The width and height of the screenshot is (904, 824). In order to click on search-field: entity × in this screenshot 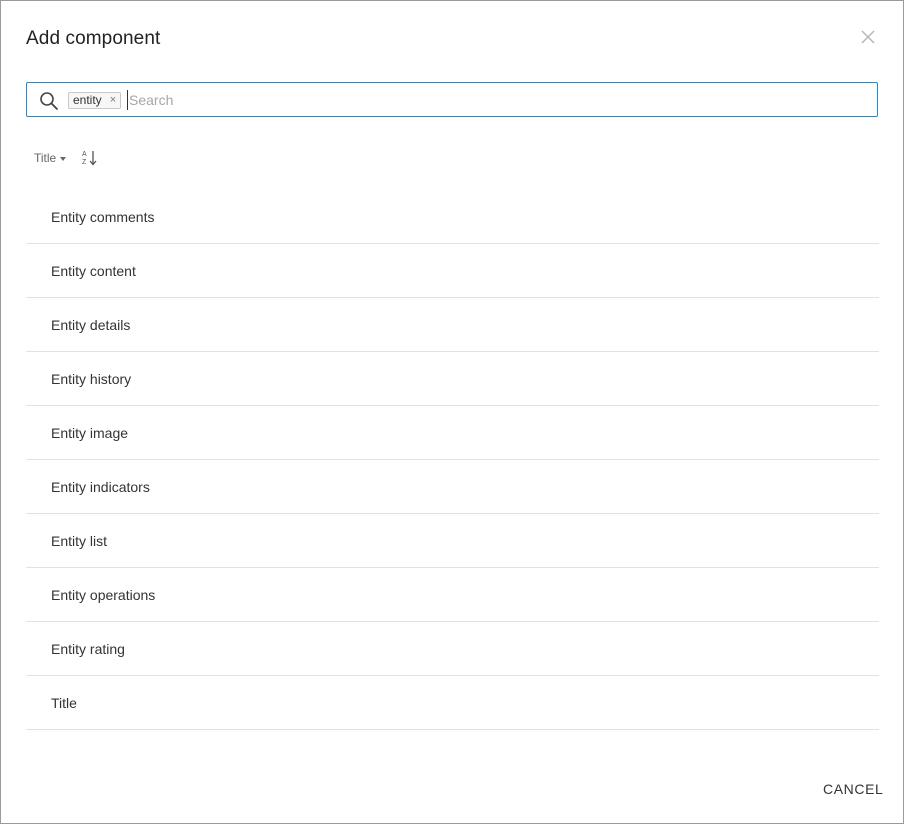, I will do `click(452, 99)`.